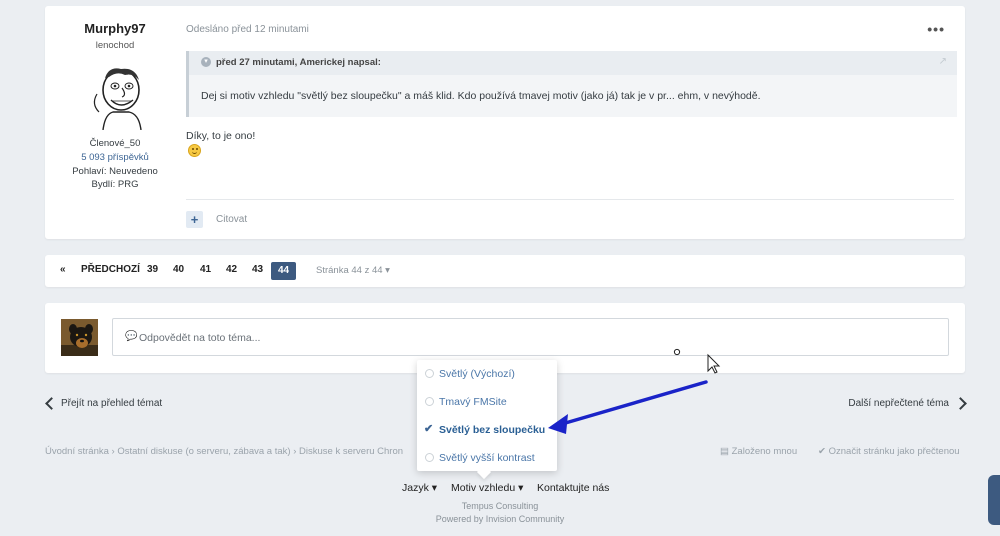 The height and width of the screenshot is (536, 1000). Describe the element at coordinates (119, 97) in the screenshot. I see `author-avatar` at that location.